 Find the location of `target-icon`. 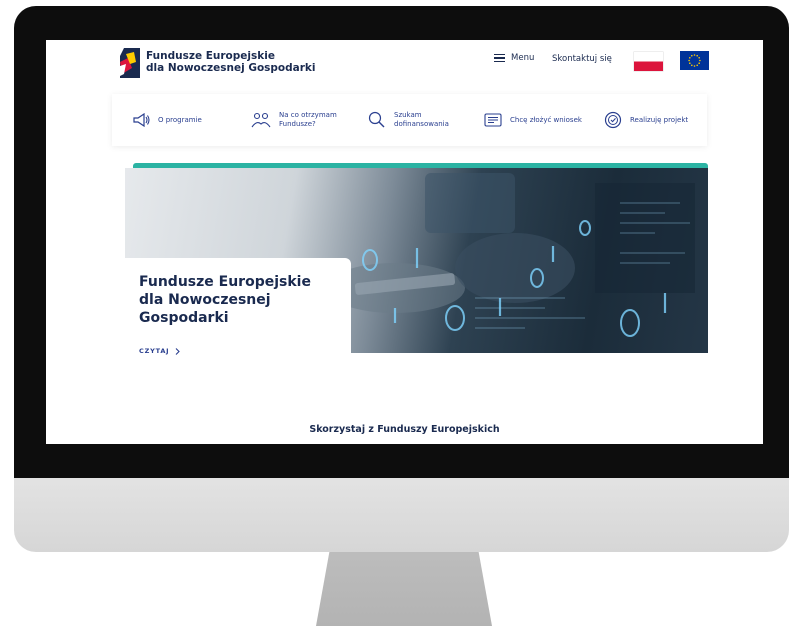

target-icon is located at coordinates (613, 120).